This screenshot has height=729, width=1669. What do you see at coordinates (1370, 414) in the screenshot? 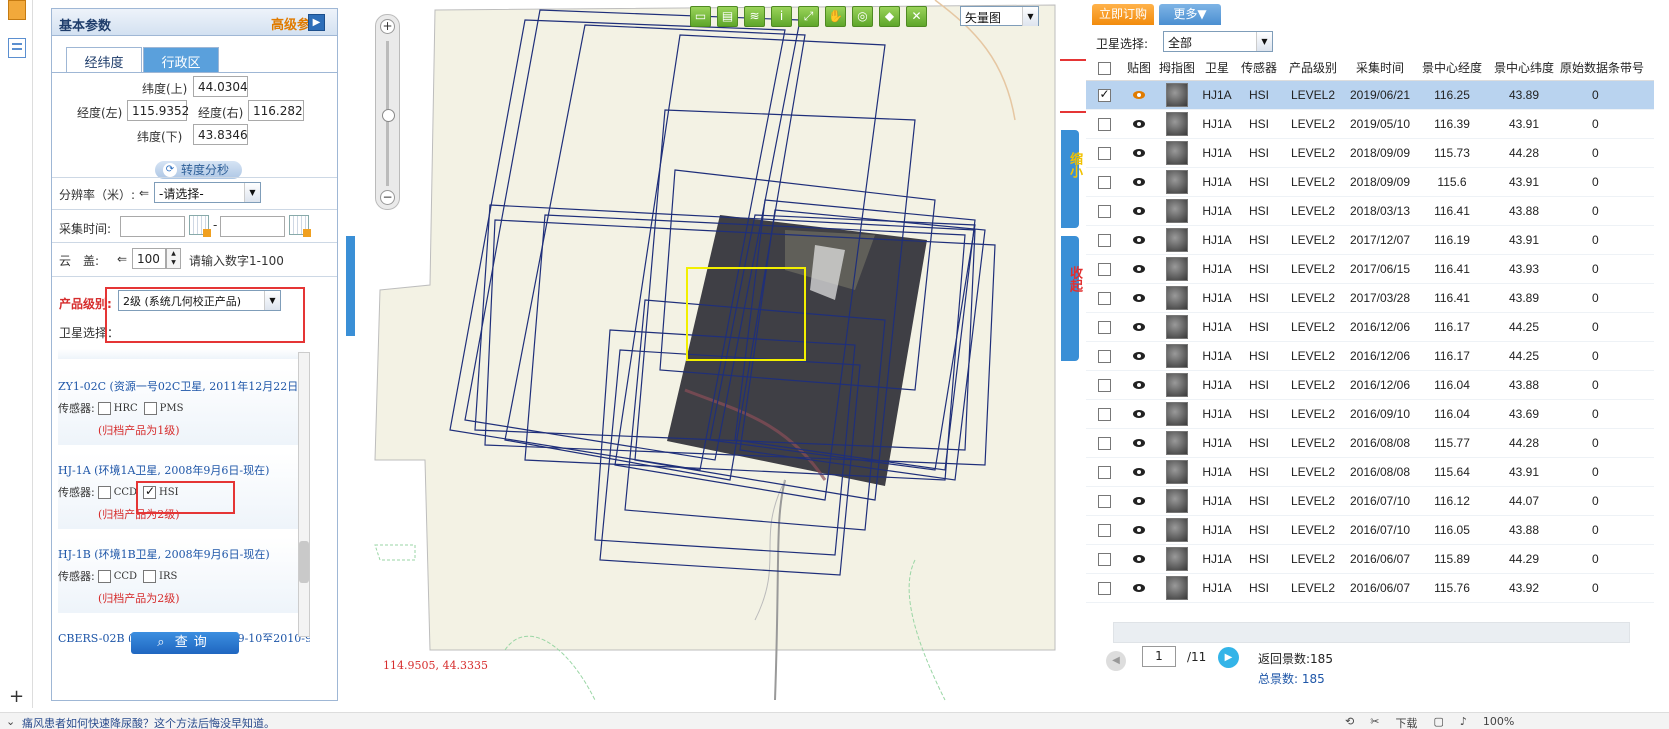
I see `table-row: HJ1A HSI LEVEL2 2016/09/10 116.04 43.69 0` at bounding box center [1370, 414].